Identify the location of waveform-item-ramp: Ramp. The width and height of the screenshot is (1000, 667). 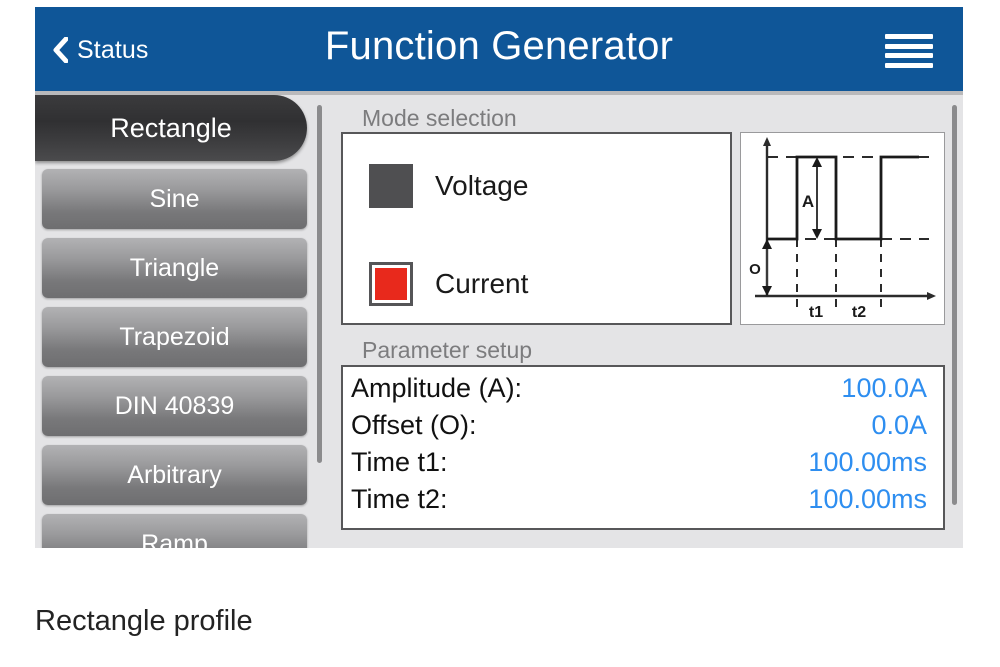
(174, 531).